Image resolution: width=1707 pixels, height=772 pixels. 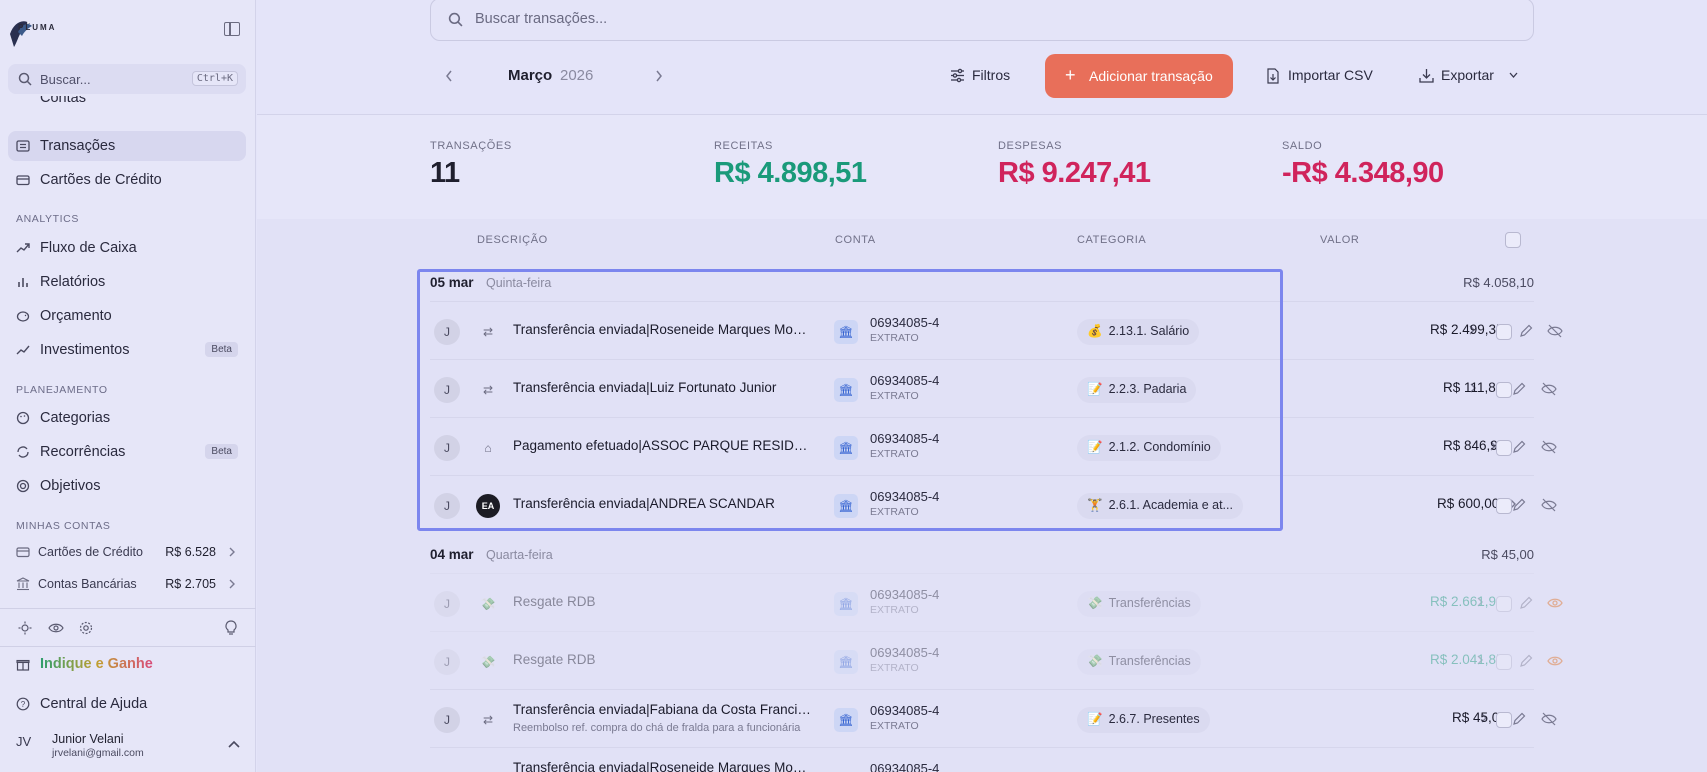 What do you see at coordinates (1467, 659) in the screenshot?
I see `transaction-amount: R$ 2.041,85` at bounding box center [1467, 659].